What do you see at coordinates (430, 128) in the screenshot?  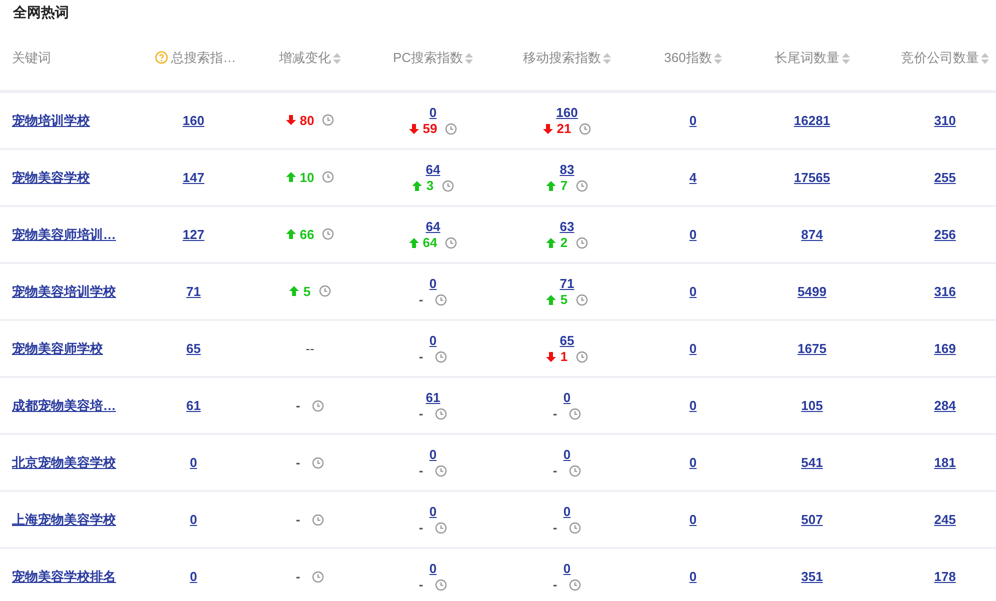 I see `change-value: 59` at bounding box center [430, 128].